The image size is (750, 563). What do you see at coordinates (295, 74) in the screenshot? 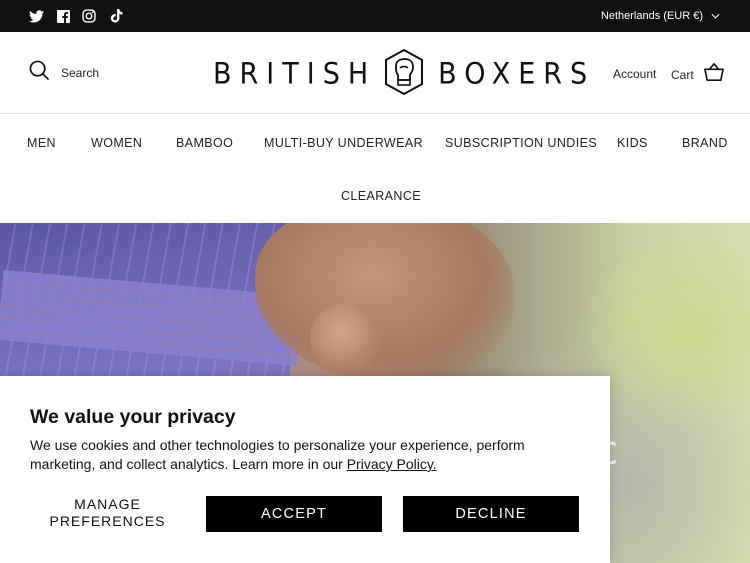
I see `logo-word-british: BRITISH` at bounding box center [295, 74].